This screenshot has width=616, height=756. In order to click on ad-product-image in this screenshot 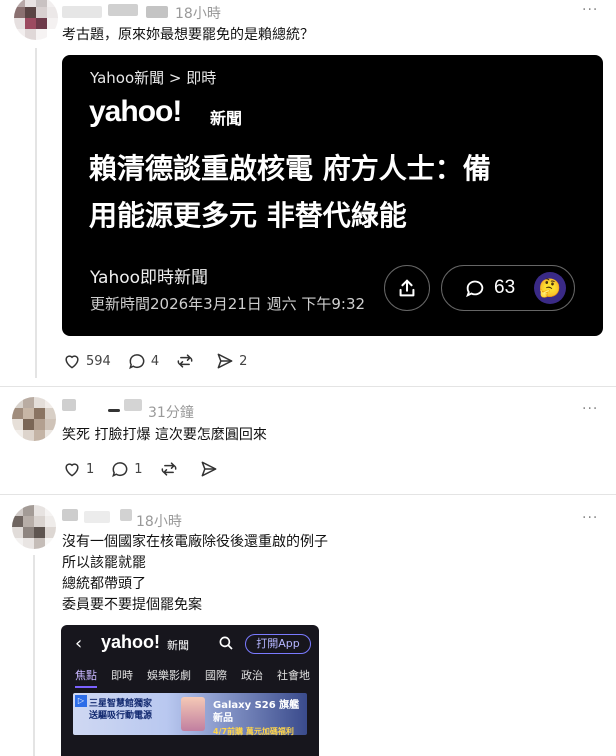, I will do `click(193, 714)`.